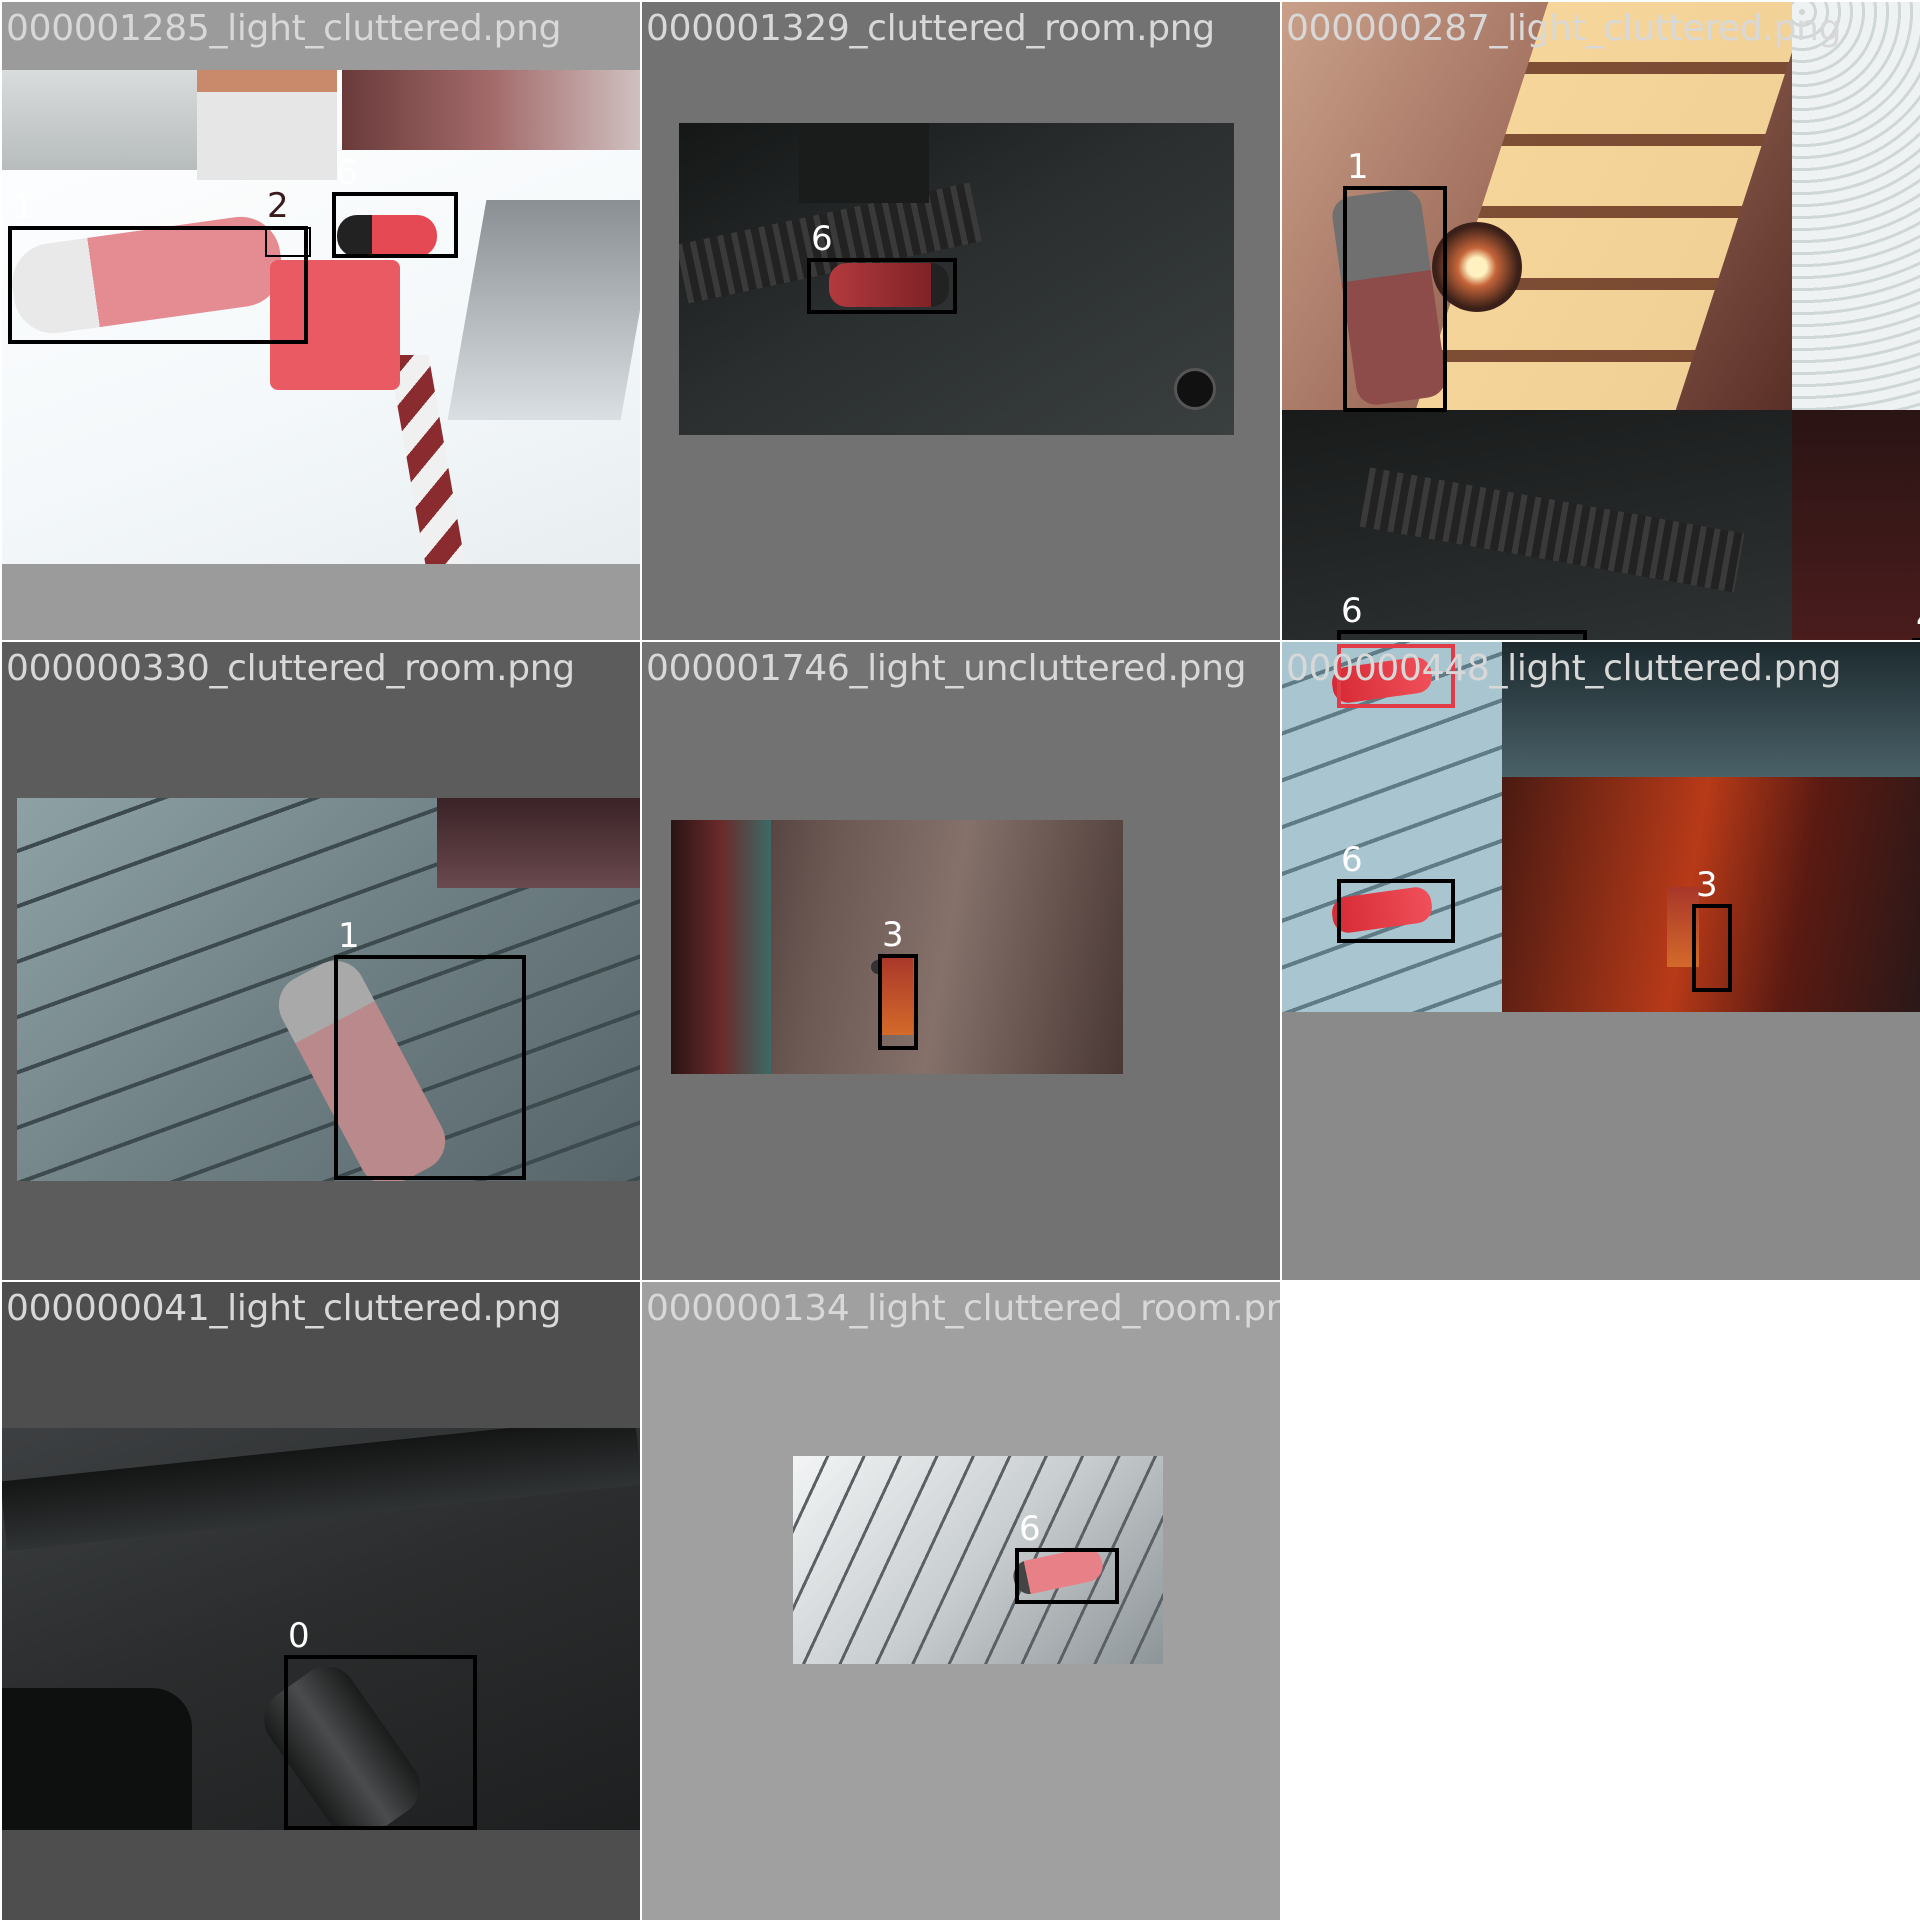 The height and width of the screenshot is (1920, 1920). What do you see at coordinates (278, 206) in the screenshot?
I see `bbox-label: 2` at bounding box center [278, 206].